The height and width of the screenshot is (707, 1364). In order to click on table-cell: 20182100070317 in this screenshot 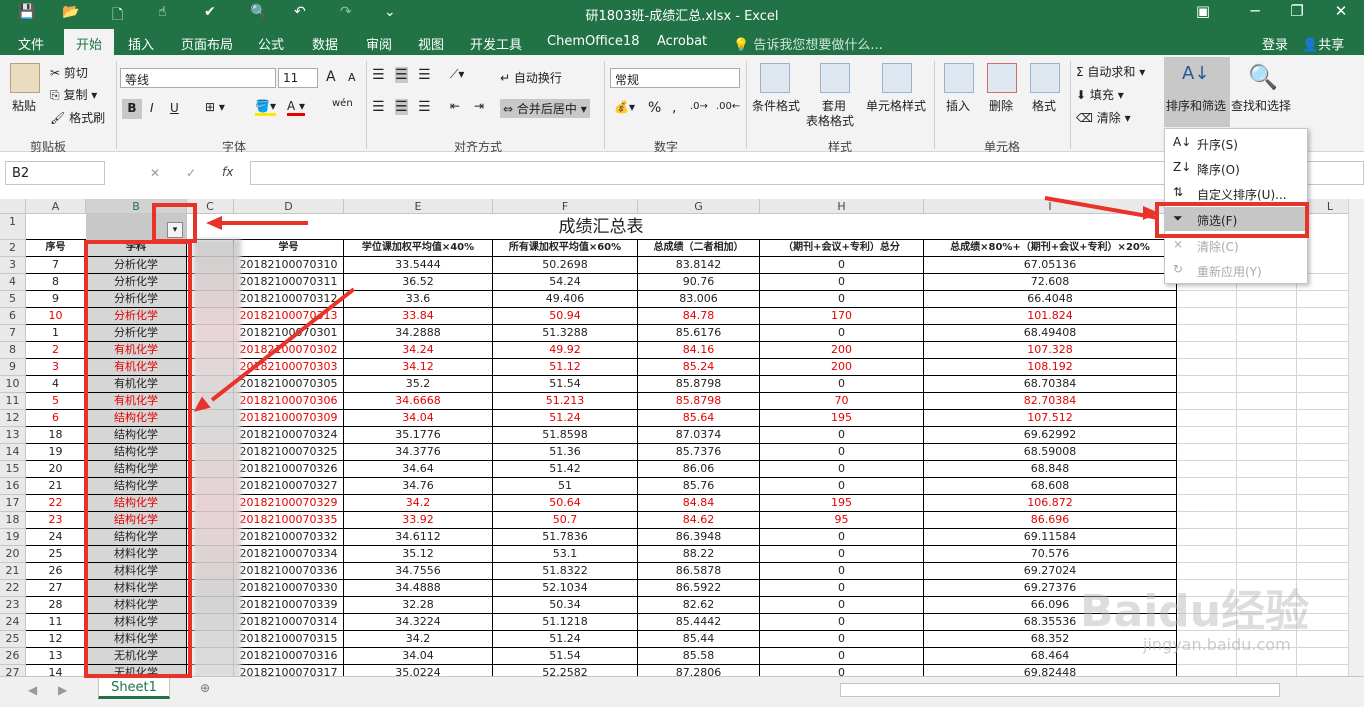, I will do `click(289, 670)`.